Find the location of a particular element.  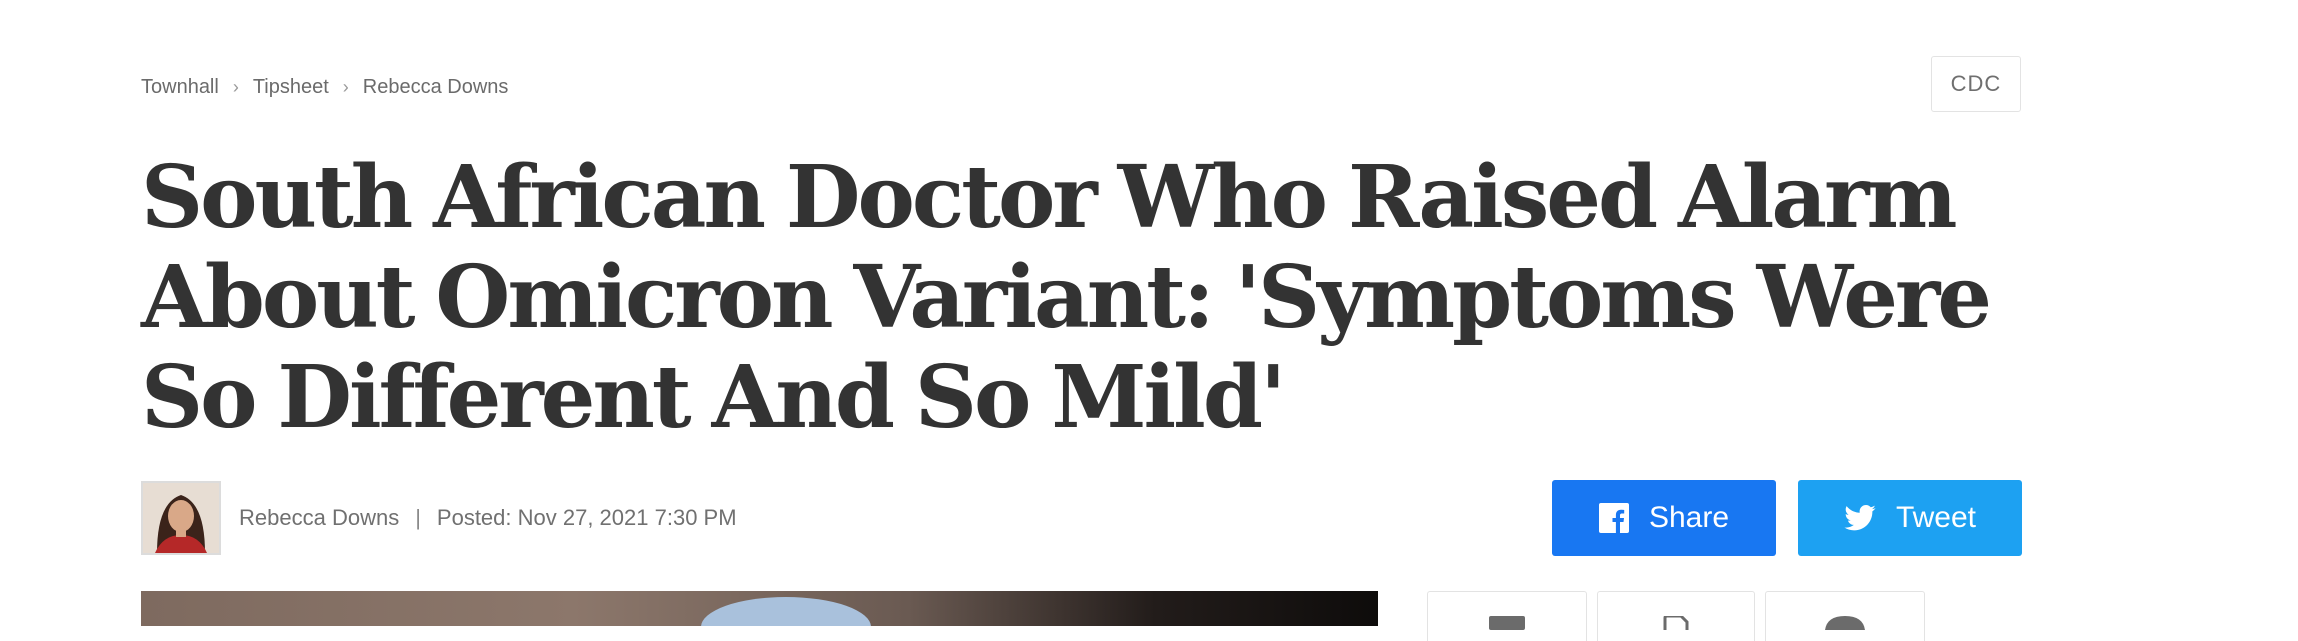

archive-tool-button is located at coordinates (1507, 616).